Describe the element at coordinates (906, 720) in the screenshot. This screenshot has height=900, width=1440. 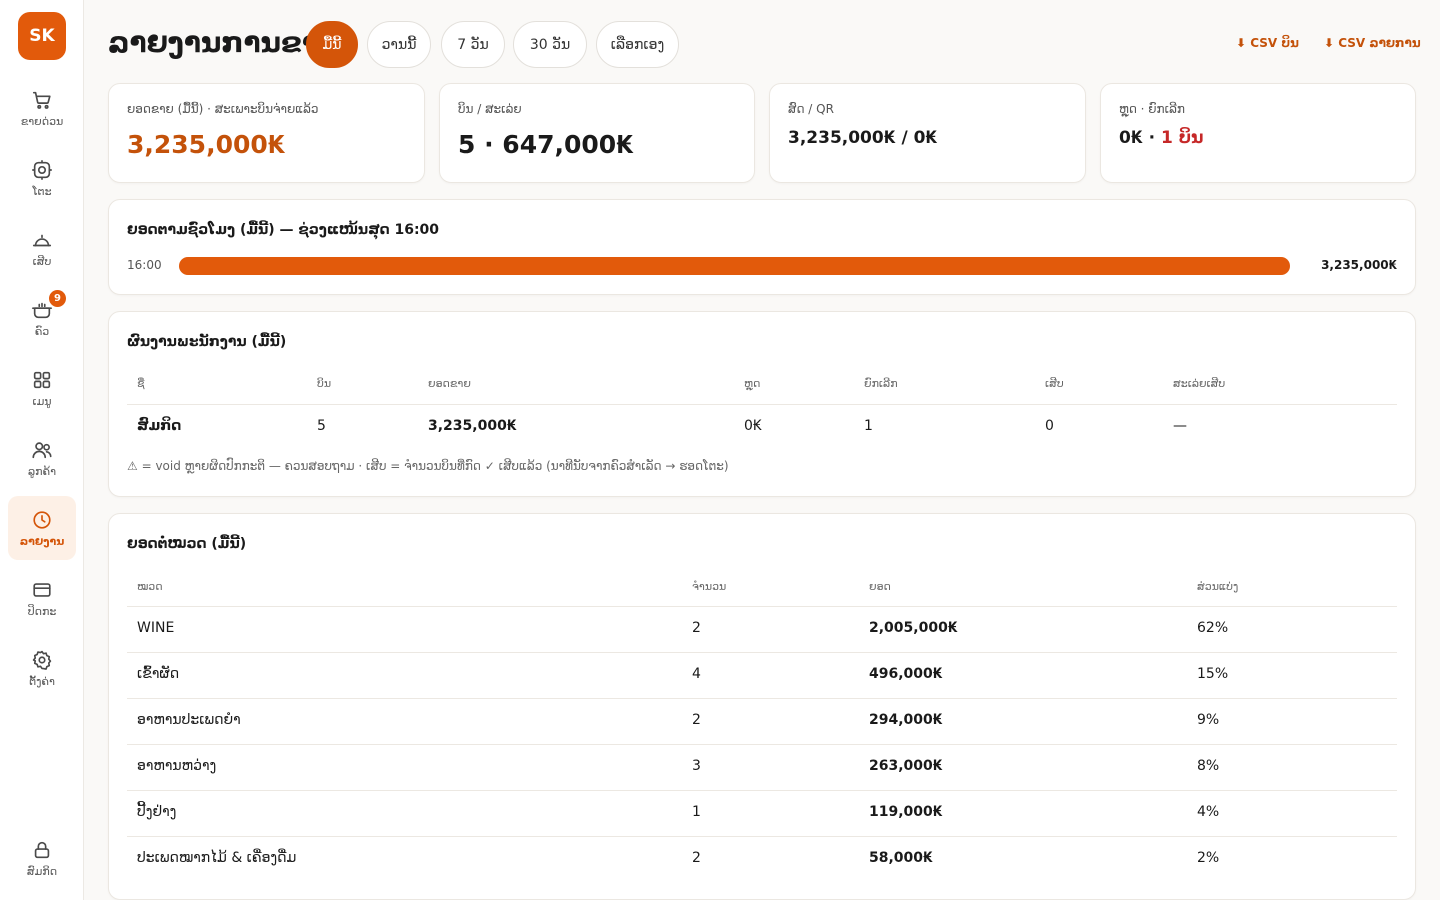
I see `category-amount: 294,000₭` at that location.